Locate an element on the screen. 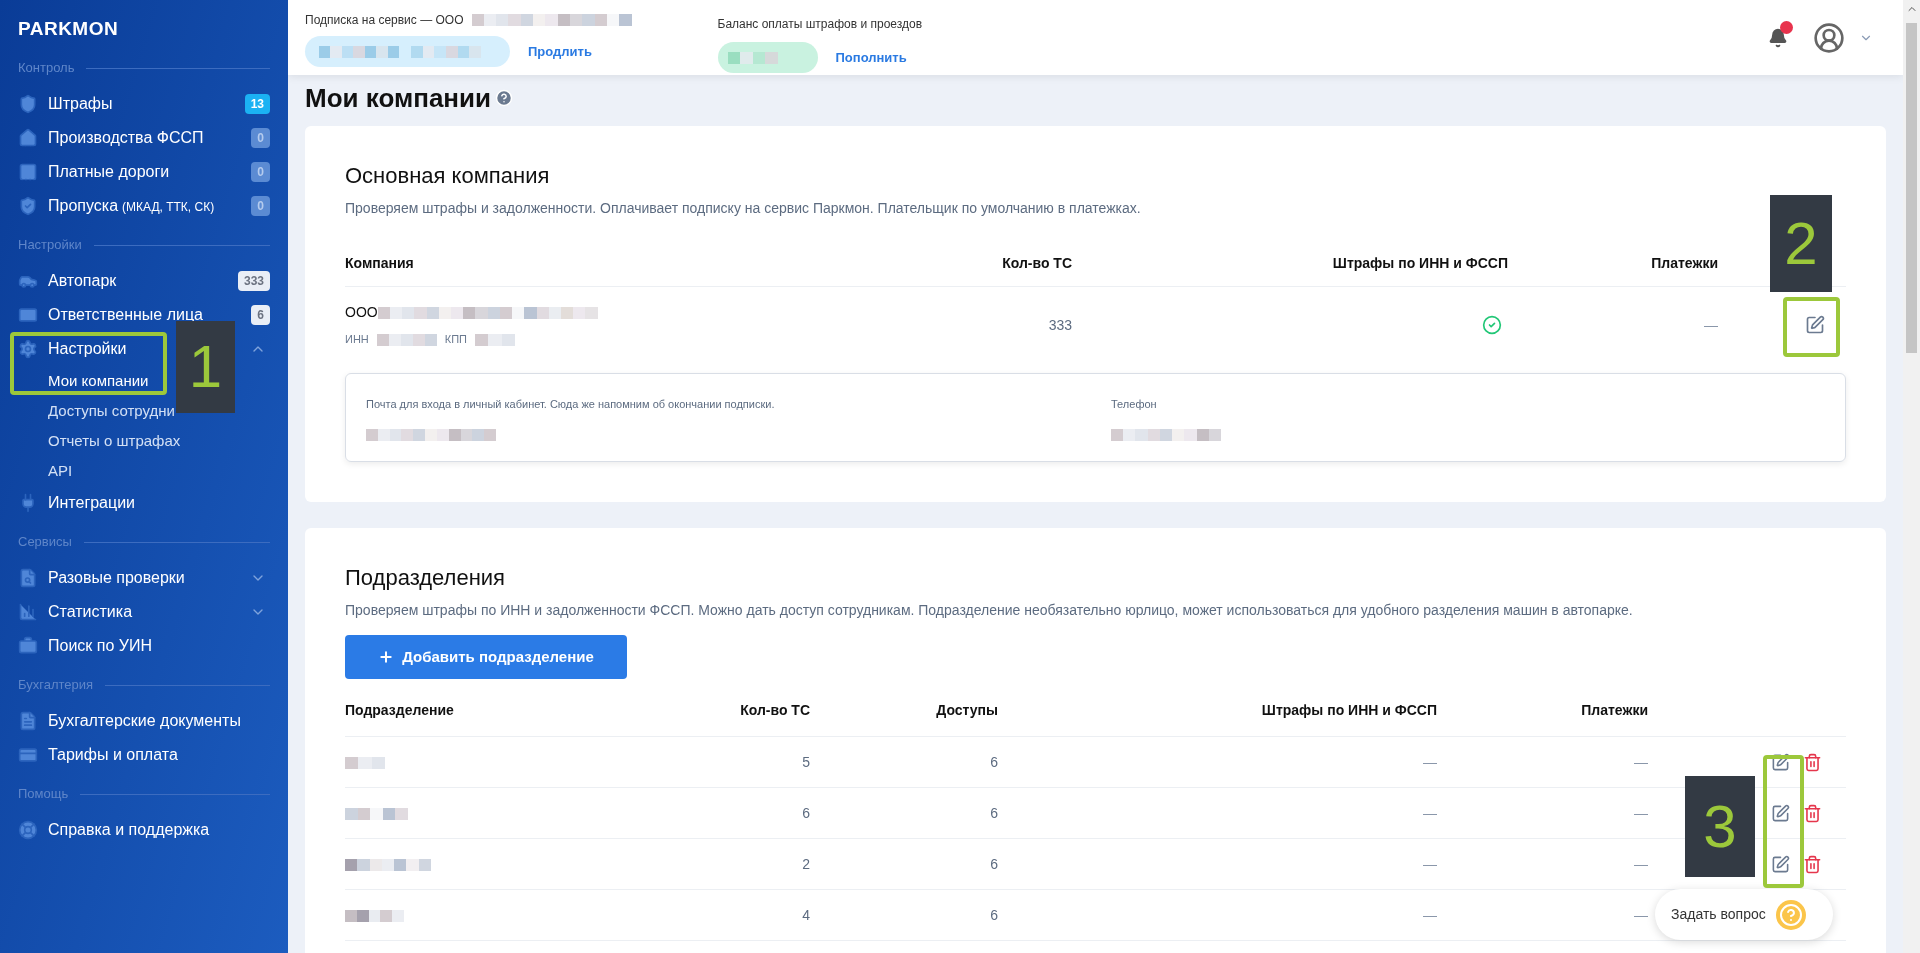 The height and width of the screenshot is (953, 1920). count-badge: 6 is located at coordinates (260, 315).